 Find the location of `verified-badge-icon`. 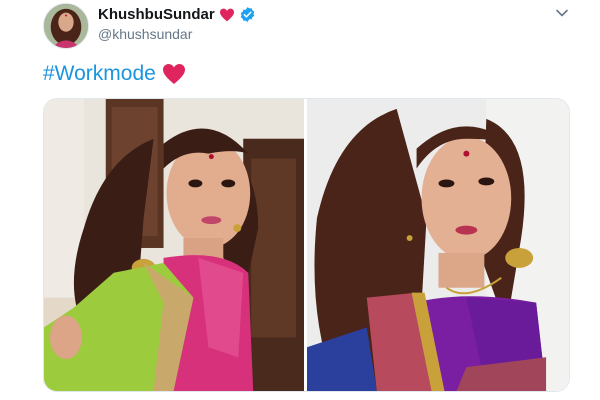

verified-badge-icon is located at coordinates (247, 14).